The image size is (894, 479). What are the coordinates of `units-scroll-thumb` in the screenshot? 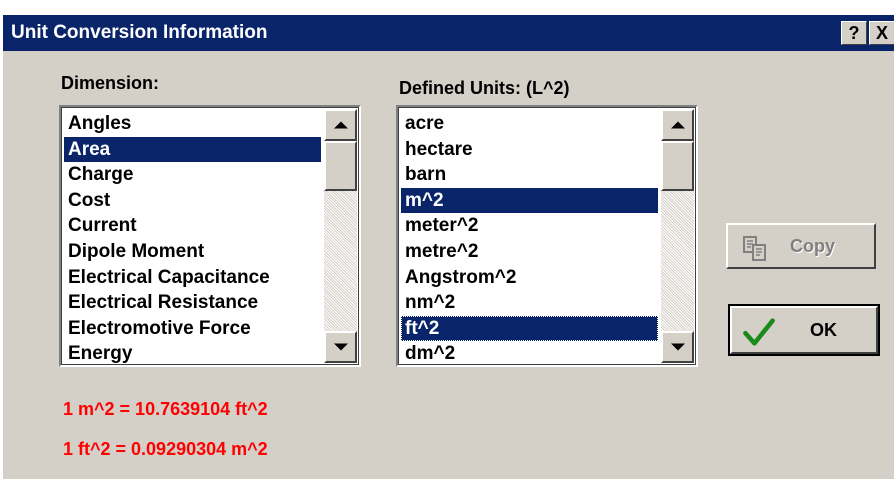 It's located at (677, 166).